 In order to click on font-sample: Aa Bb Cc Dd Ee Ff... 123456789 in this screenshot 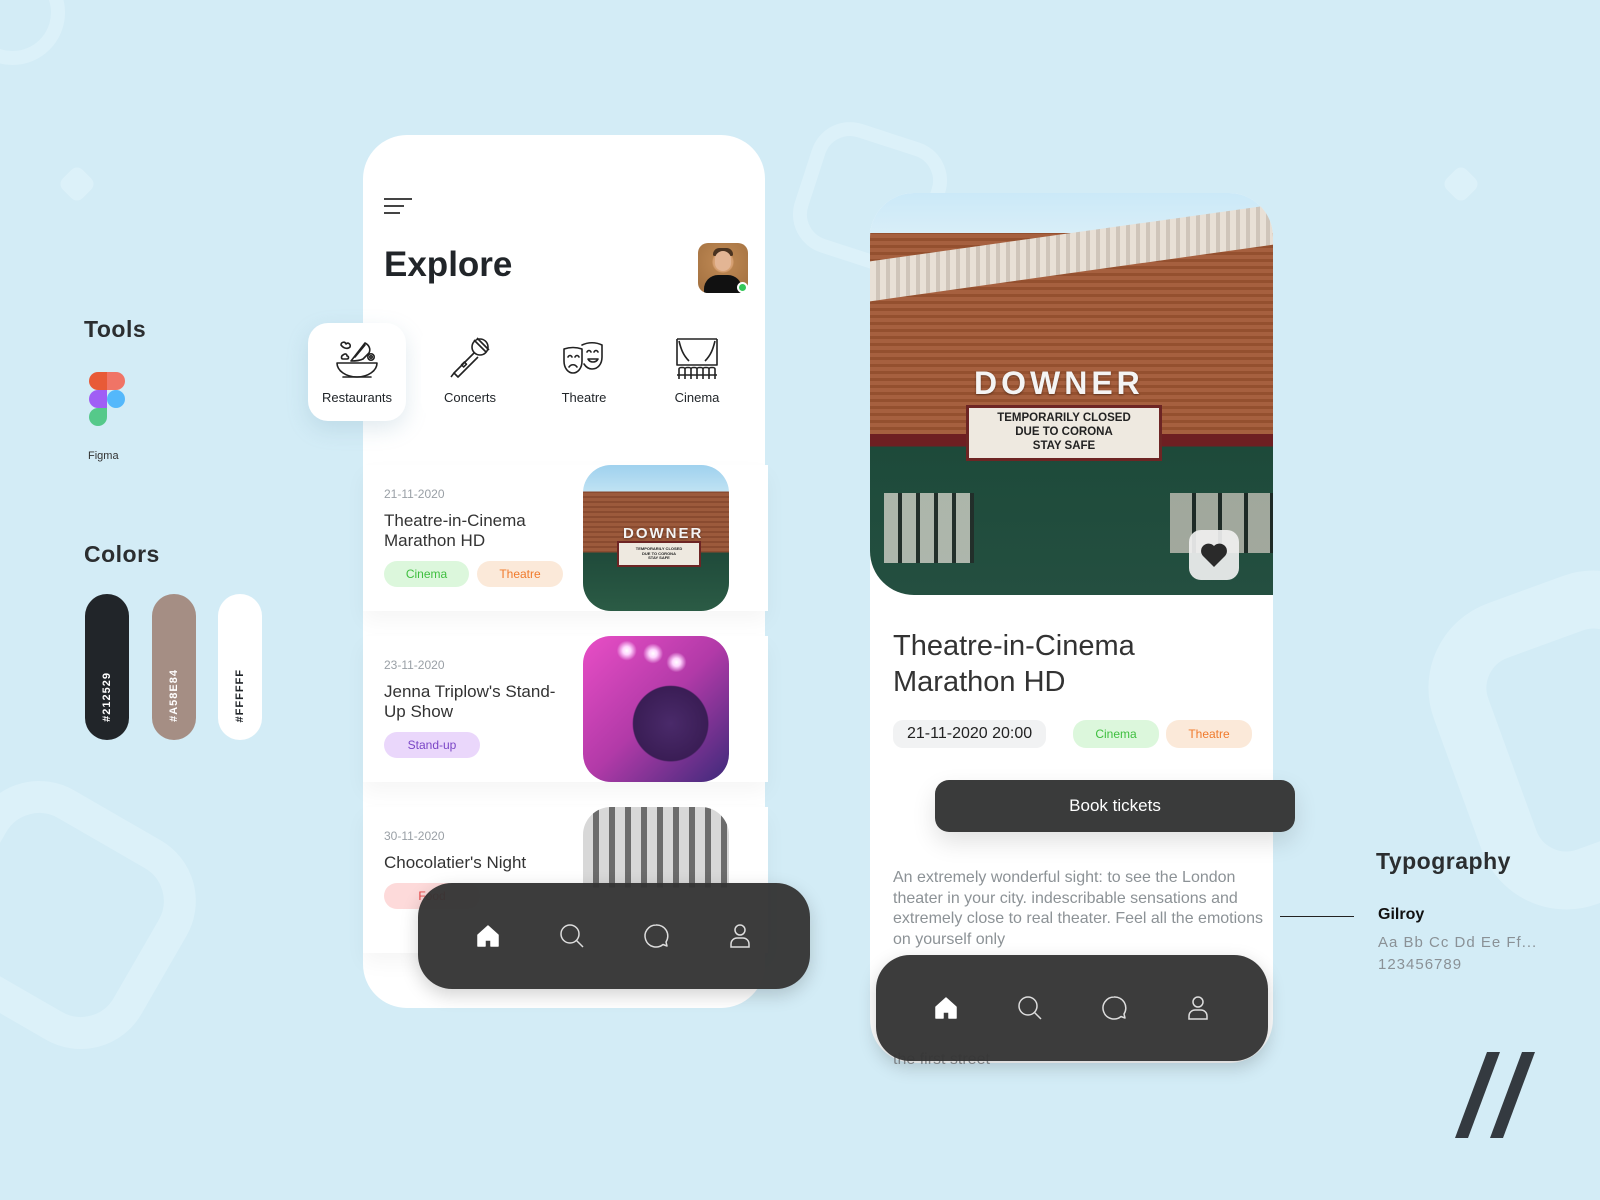, I will do `click(1457, 954)`.